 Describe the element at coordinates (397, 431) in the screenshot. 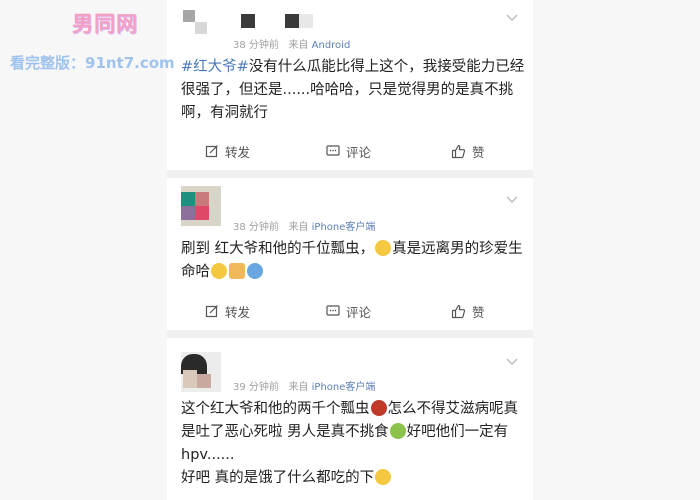

I see `vomit-emoji` at that location.